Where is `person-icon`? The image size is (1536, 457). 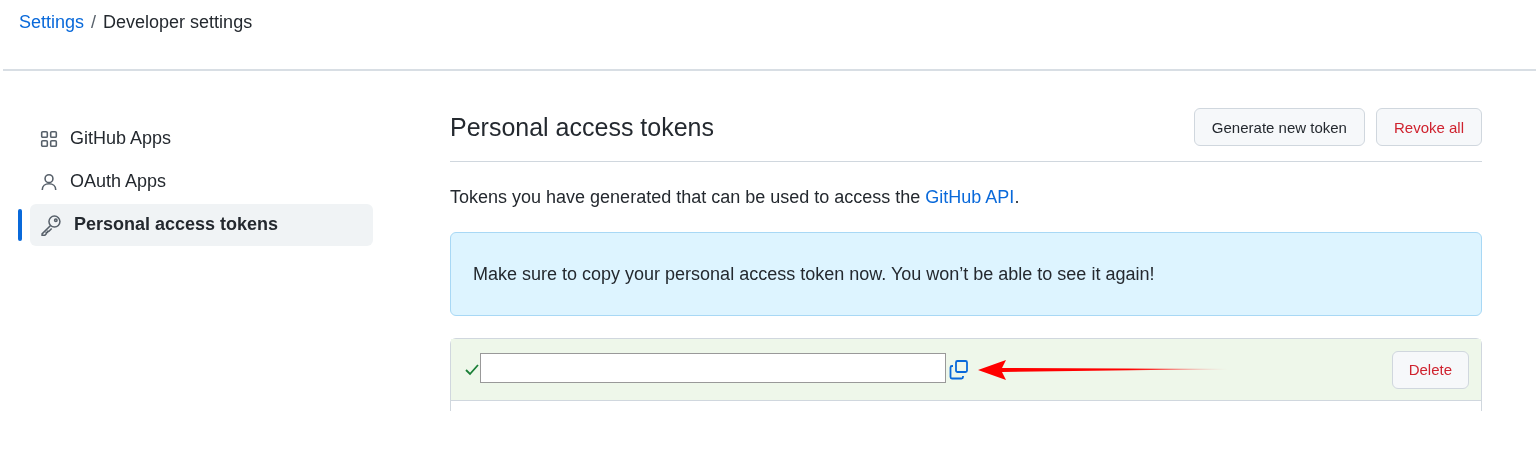 person-icon is located at coordinates (49, 181).